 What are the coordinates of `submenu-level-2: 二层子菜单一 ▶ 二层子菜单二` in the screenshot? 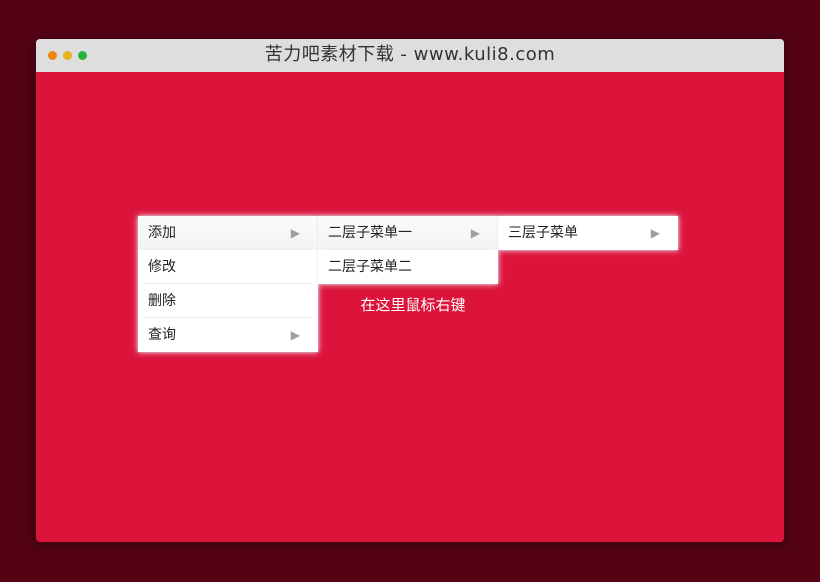 It's located at (408, 250).